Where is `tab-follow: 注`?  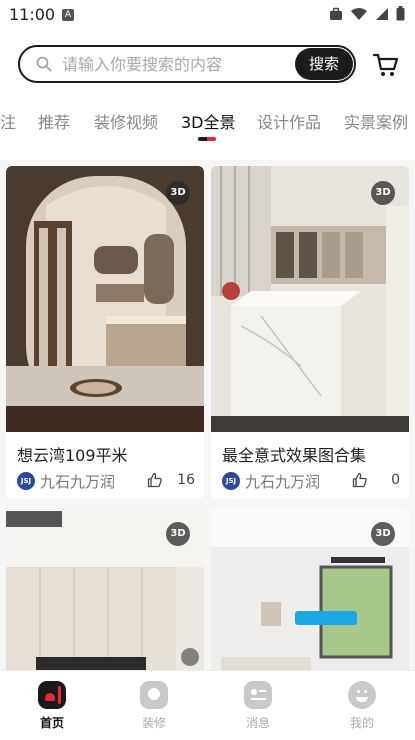 tab-follow: 注 is located at coordinates (8, 121).